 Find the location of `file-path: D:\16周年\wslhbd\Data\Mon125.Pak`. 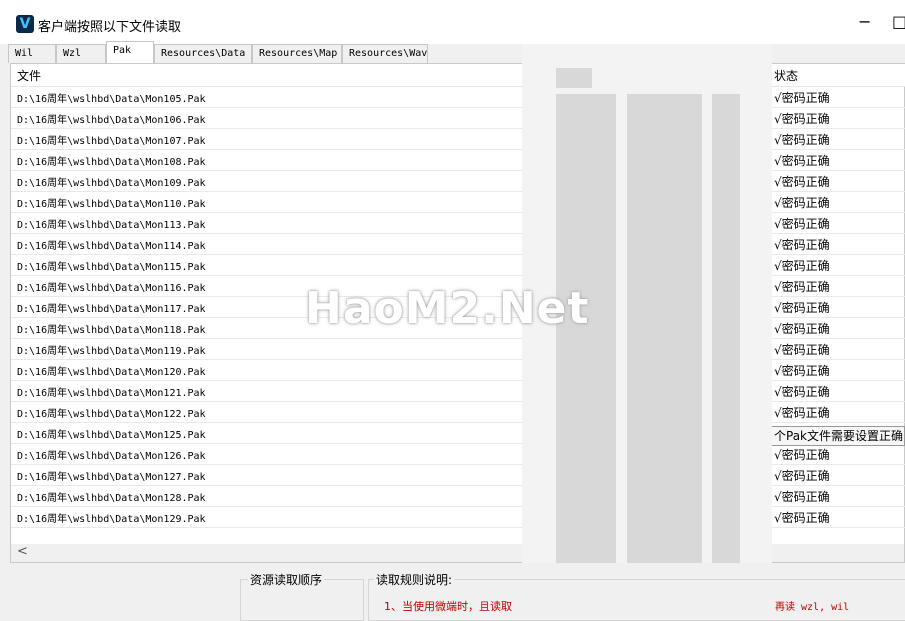

file-path: D:\16周年\wslhbd\Data\Mon125.Pak is located at coordinates (111, 435).